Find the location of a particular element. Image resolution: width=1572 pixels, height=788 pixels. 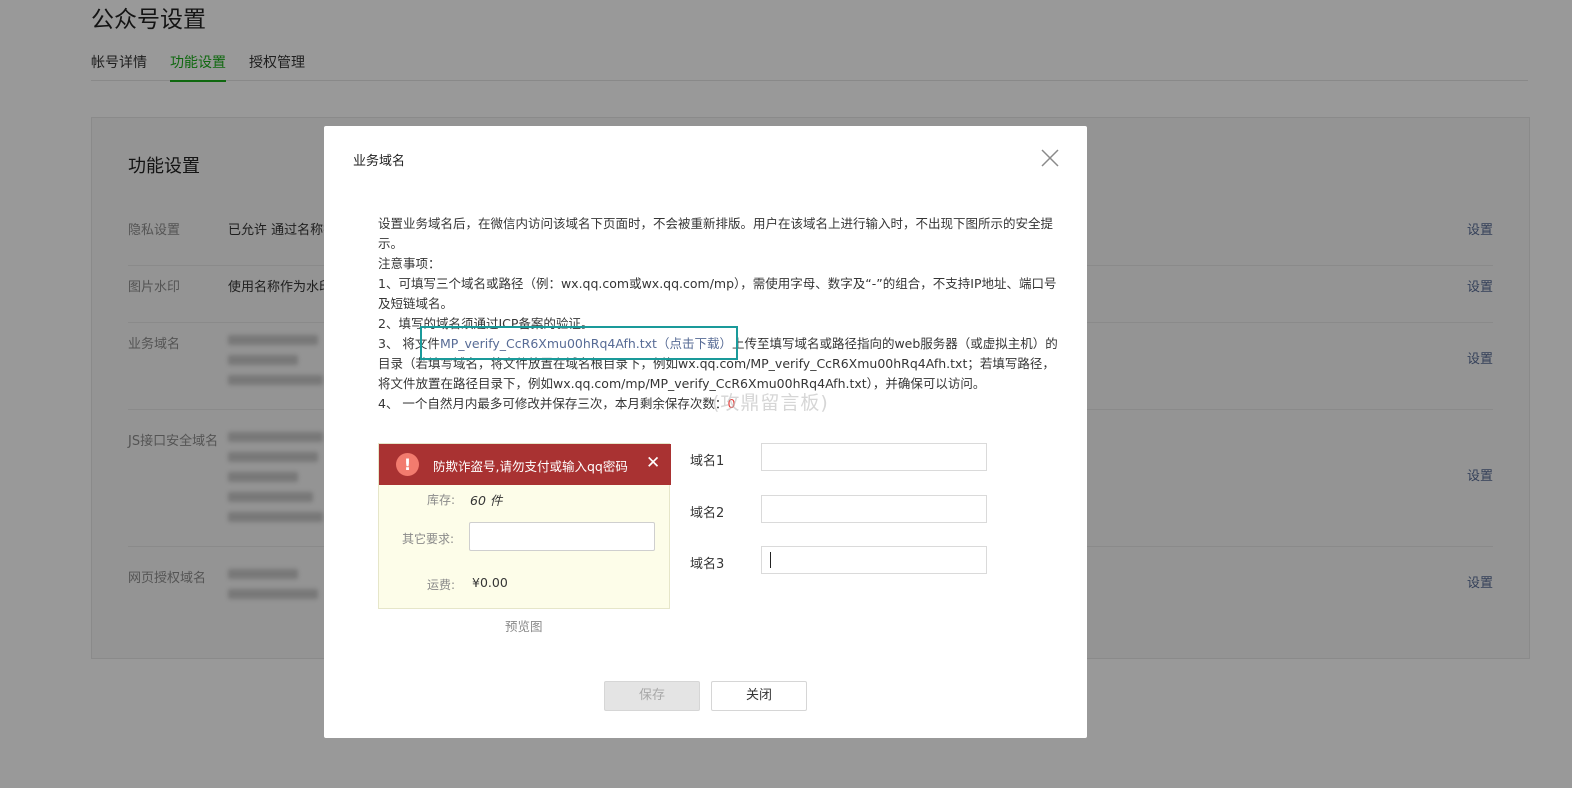

domain-2-input is located at coordinates (874, 509).